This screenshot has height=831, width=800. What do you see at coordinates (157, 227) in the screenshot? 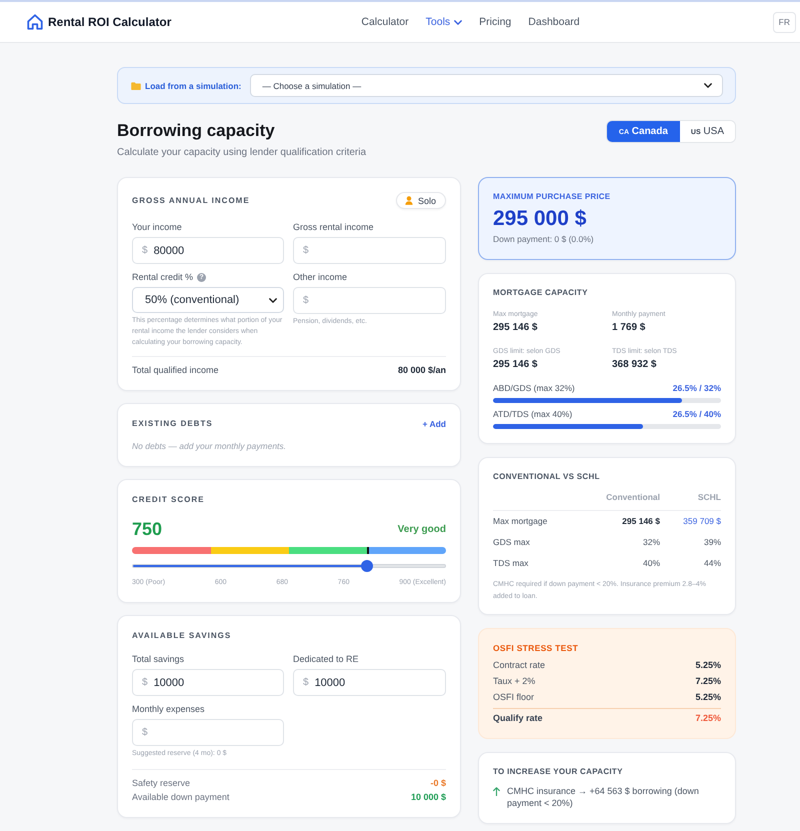
I see `field-label: Your income` at bounding box center [157, 227].